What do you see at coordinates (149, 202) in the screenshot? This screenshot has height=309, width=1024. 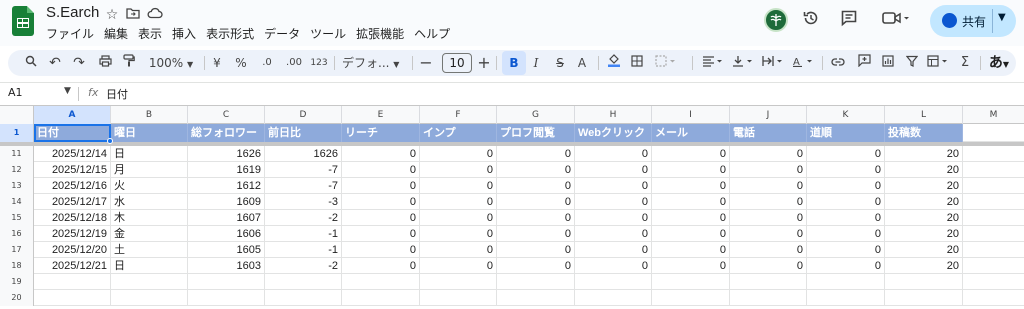 I see `table-cell: 水` at bounding box center [149, 202].